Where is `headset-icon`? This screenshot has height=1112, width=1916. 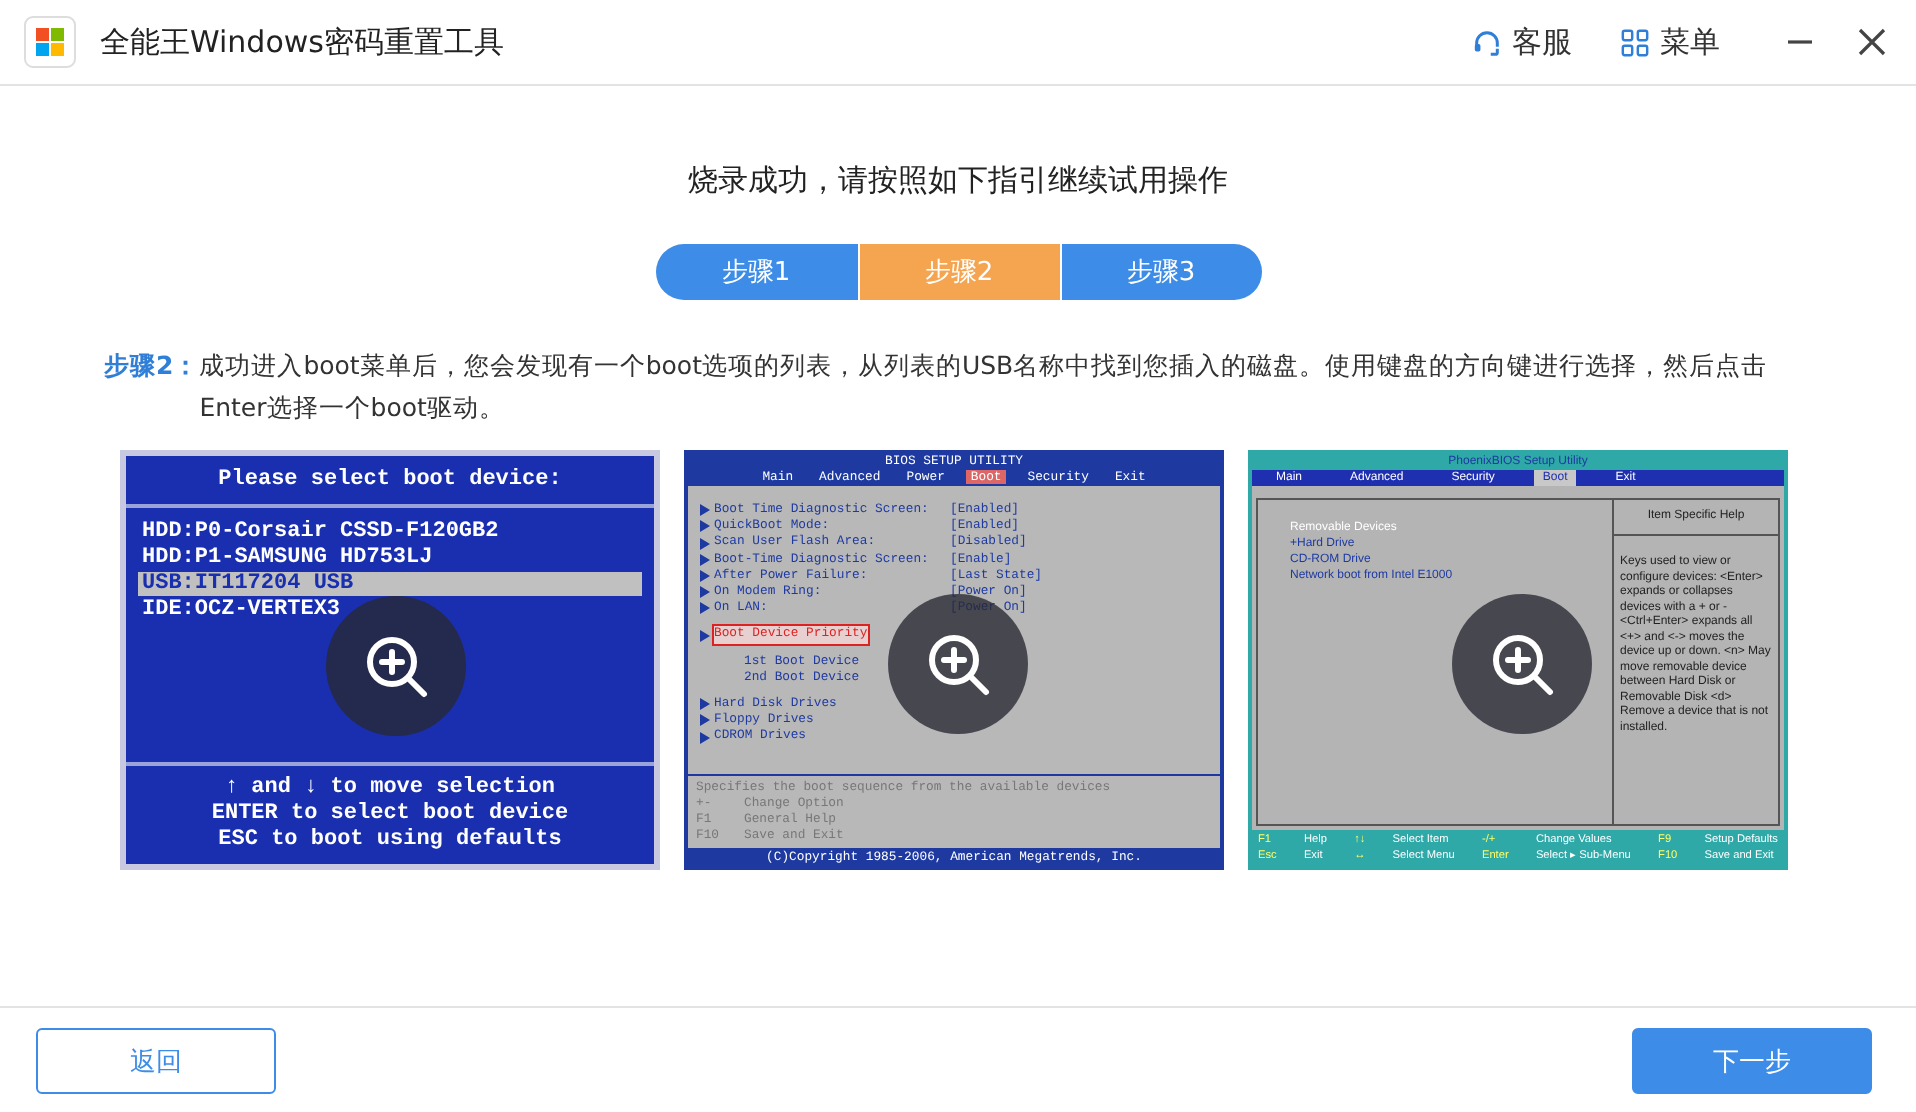
headset-icon is located at coordinates (1487, 42).